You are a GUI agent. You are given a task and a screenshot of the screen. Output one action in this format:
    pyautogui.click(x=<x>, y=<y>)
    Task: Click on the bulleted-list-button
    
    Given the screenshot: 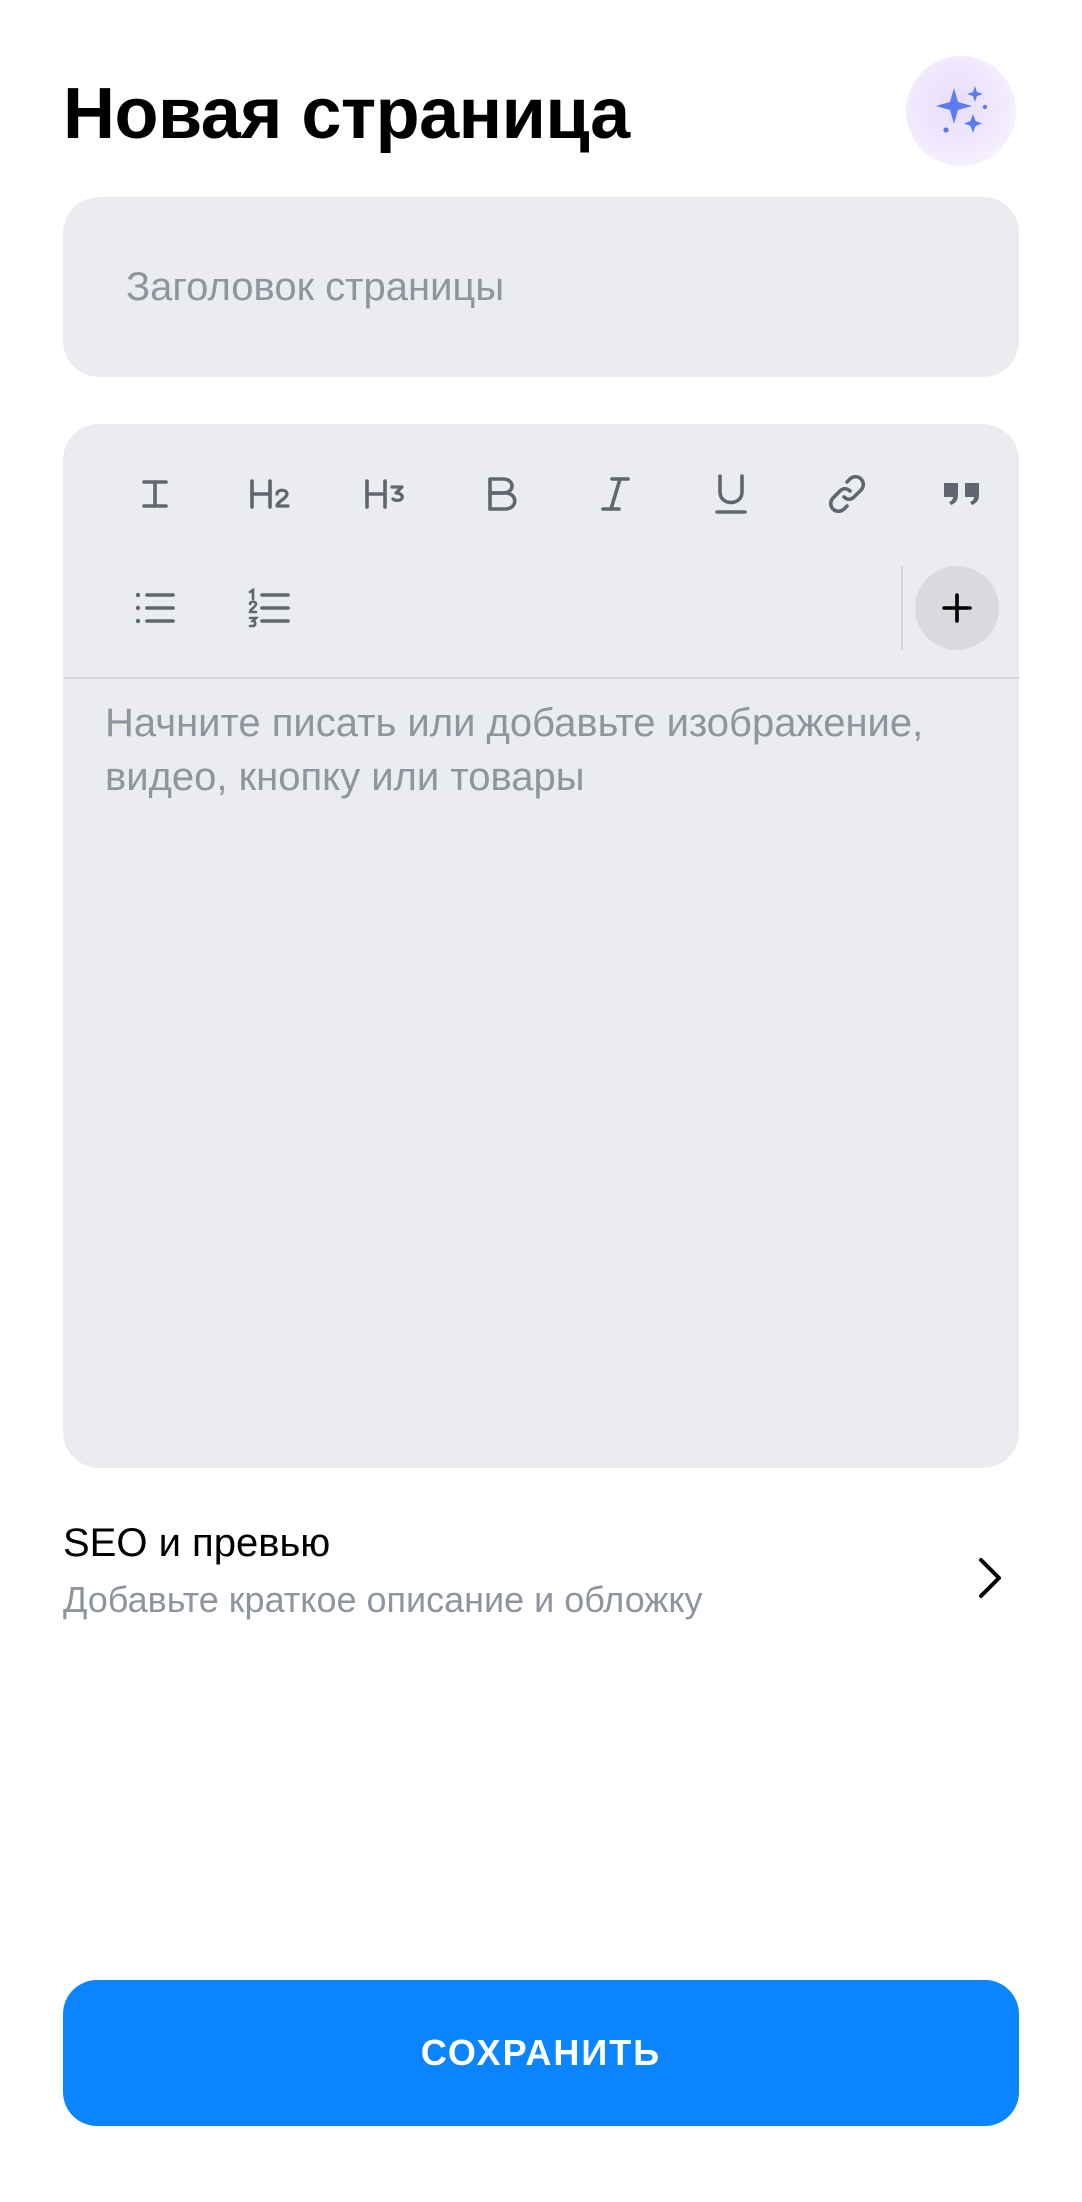 What is the action you would take?
    pyautogui.click(x=155, y=608)
    